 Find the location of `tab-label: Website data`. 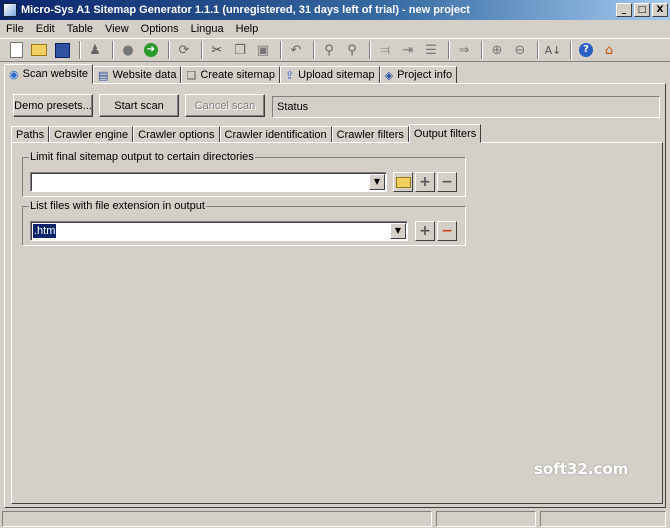

tab-label: Website data is located at coordinates (144, 75).